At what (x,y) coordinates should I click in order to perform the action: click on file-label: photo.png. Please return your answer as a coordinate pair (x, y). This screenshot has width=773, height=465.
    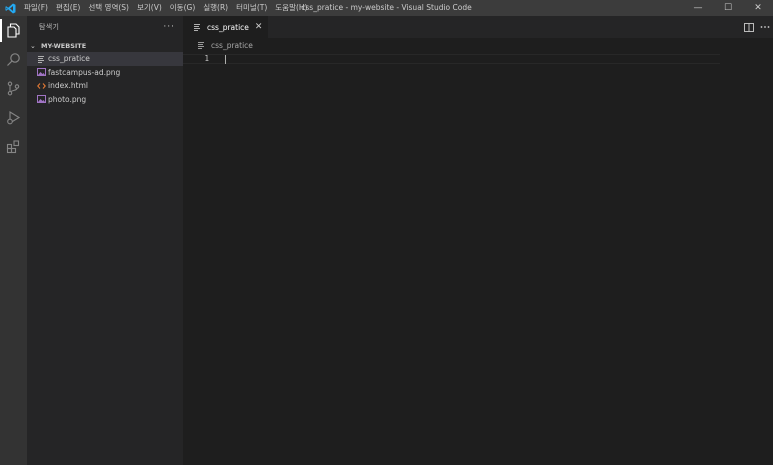
    Looking at the image, I should click on (67, 99).